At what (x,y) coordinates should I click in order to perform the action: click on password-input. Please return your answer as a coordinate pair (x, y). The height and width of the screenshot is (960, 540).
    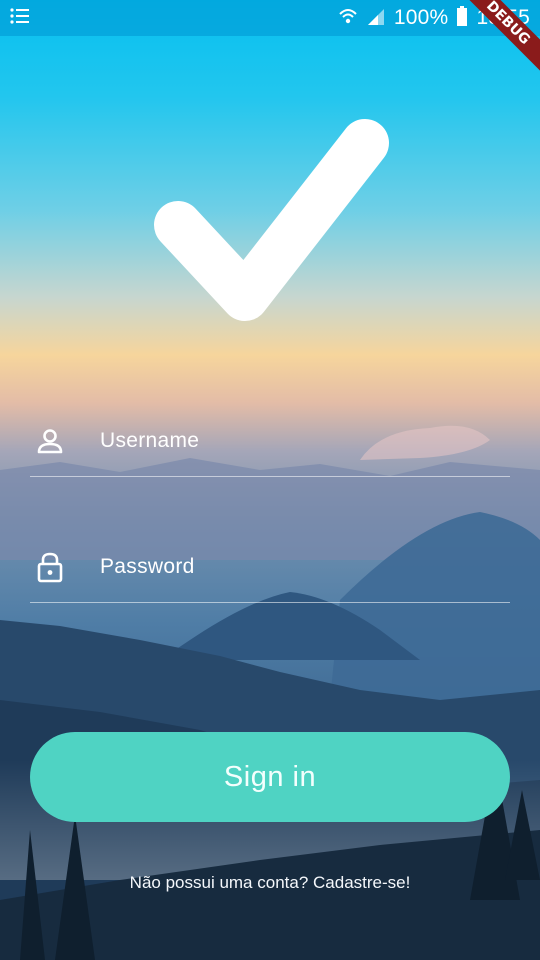
    Looking at the image, I should click on (304, 567).